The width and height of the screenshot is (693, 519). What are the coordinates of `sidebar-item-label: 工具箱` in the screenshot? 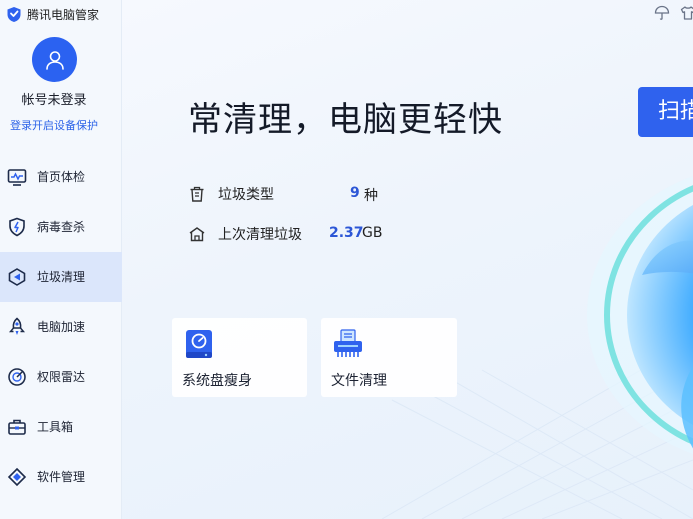 It's located at (55, 427).